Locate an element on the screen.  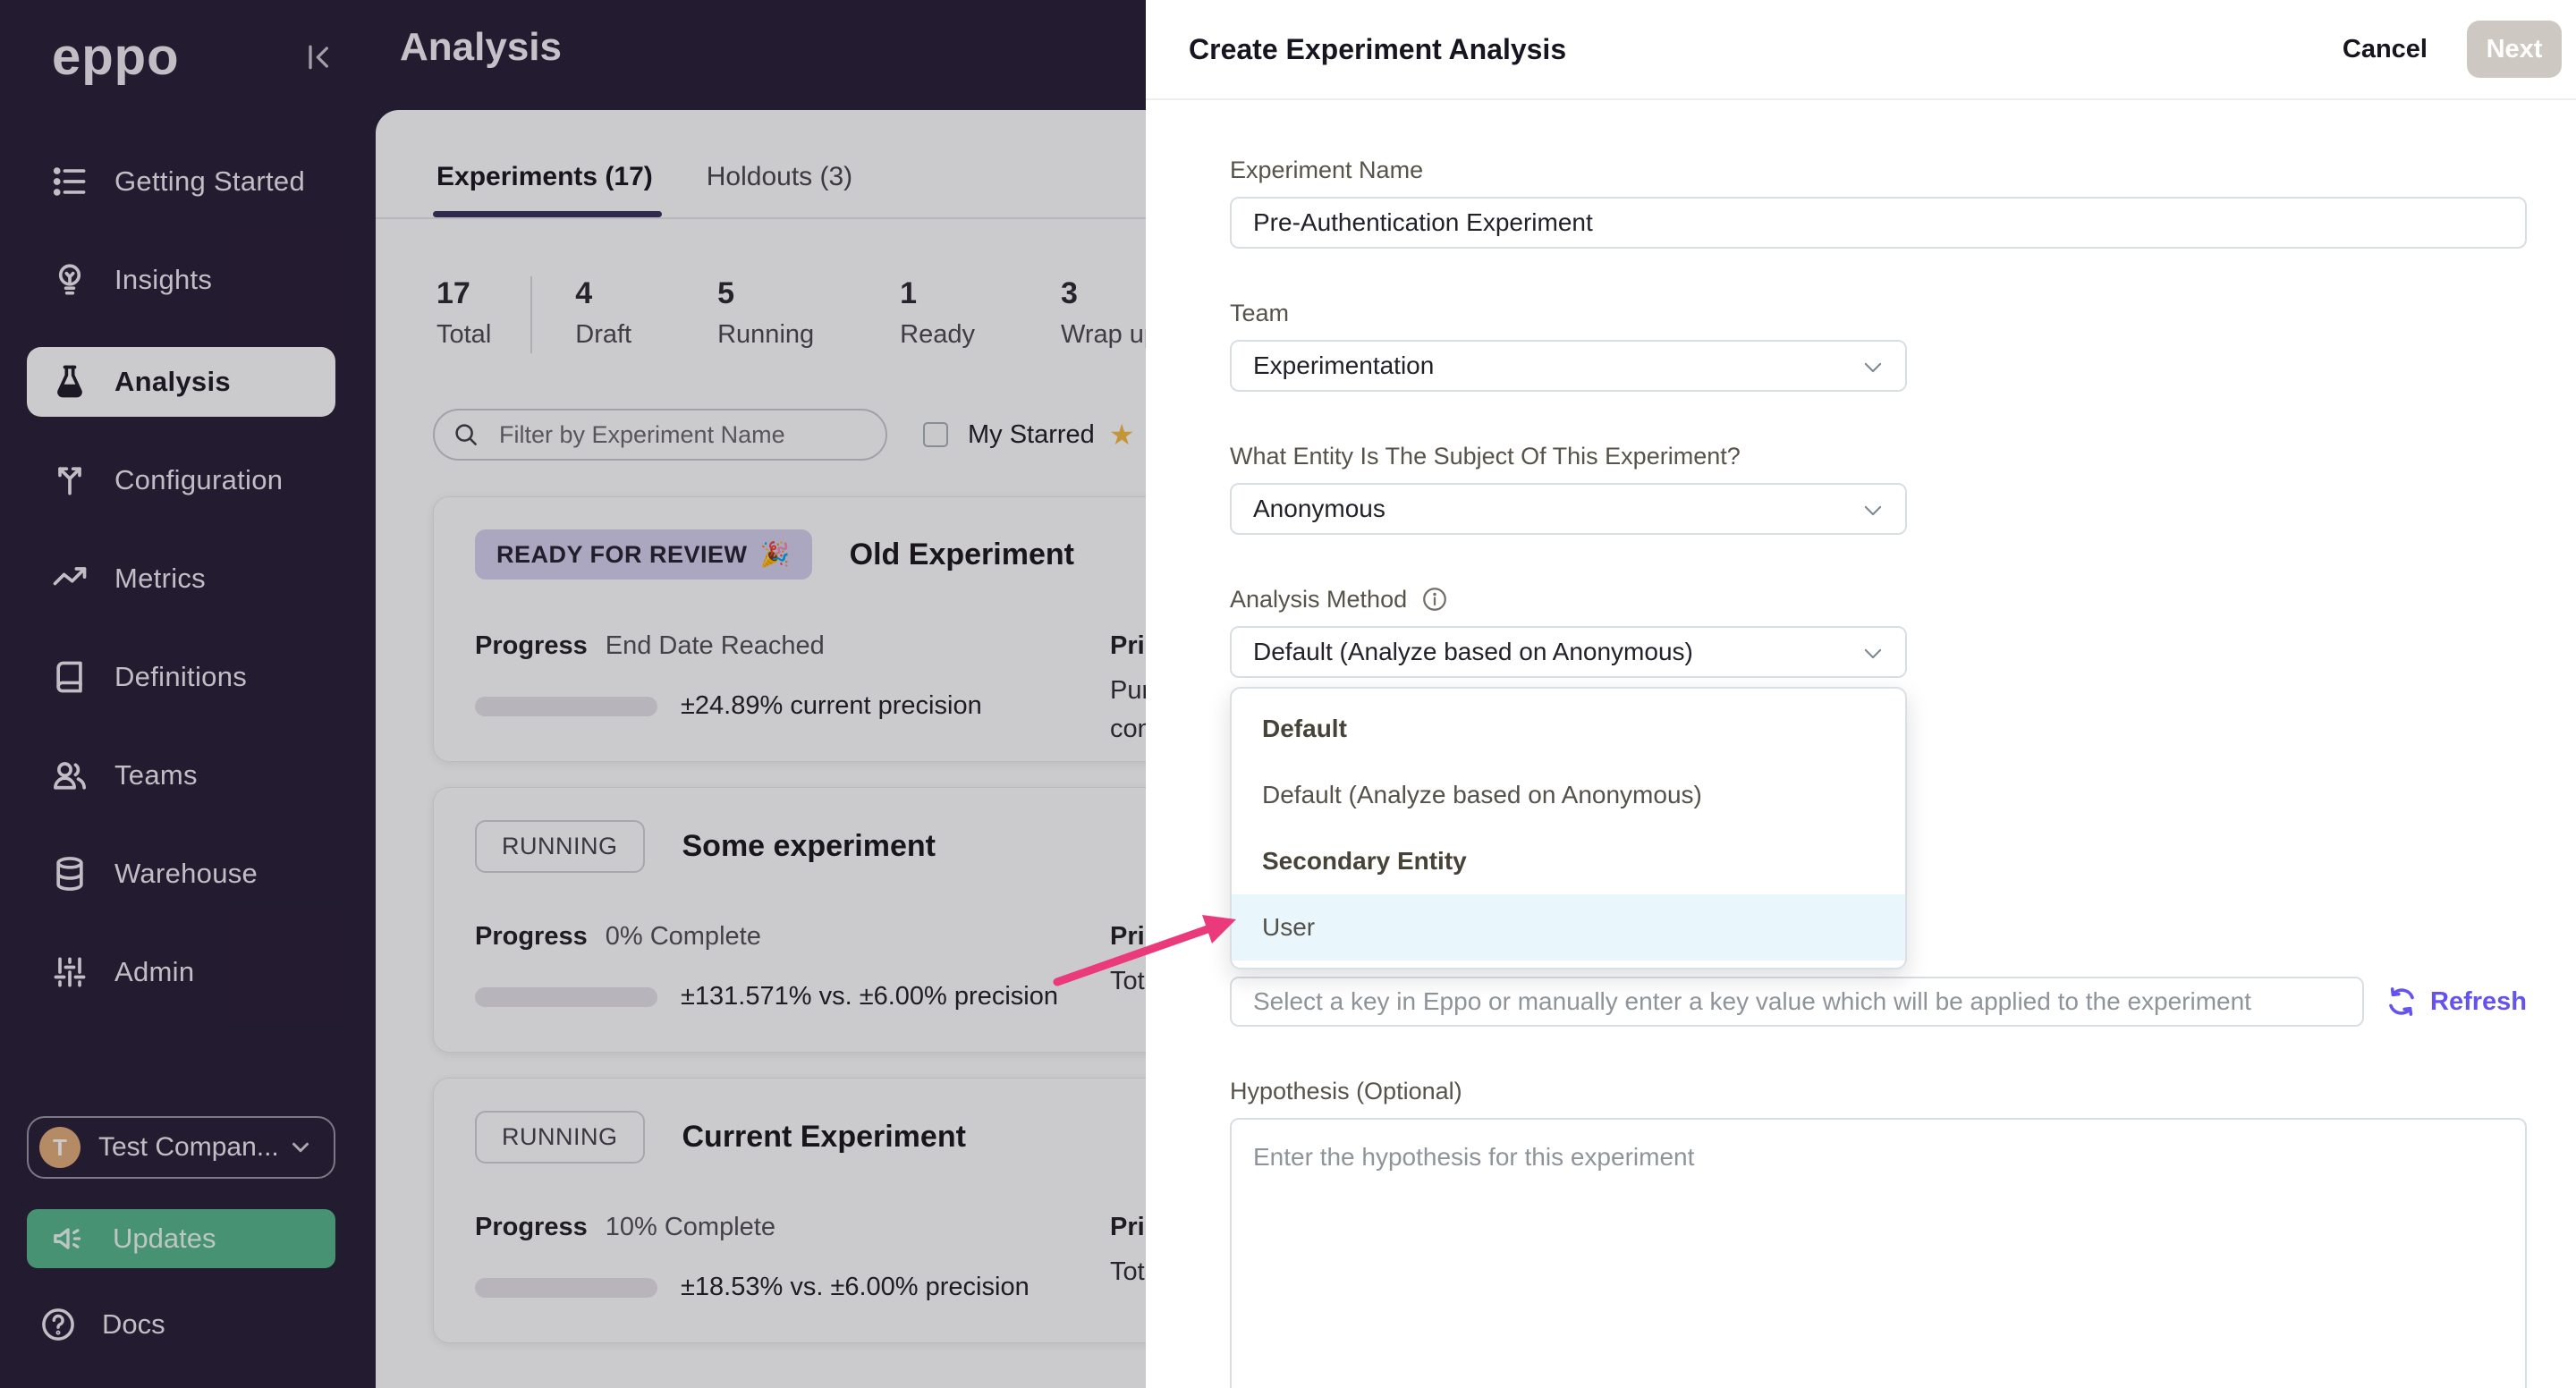
my-starred-checkbox is located at coordinates (935, 435).